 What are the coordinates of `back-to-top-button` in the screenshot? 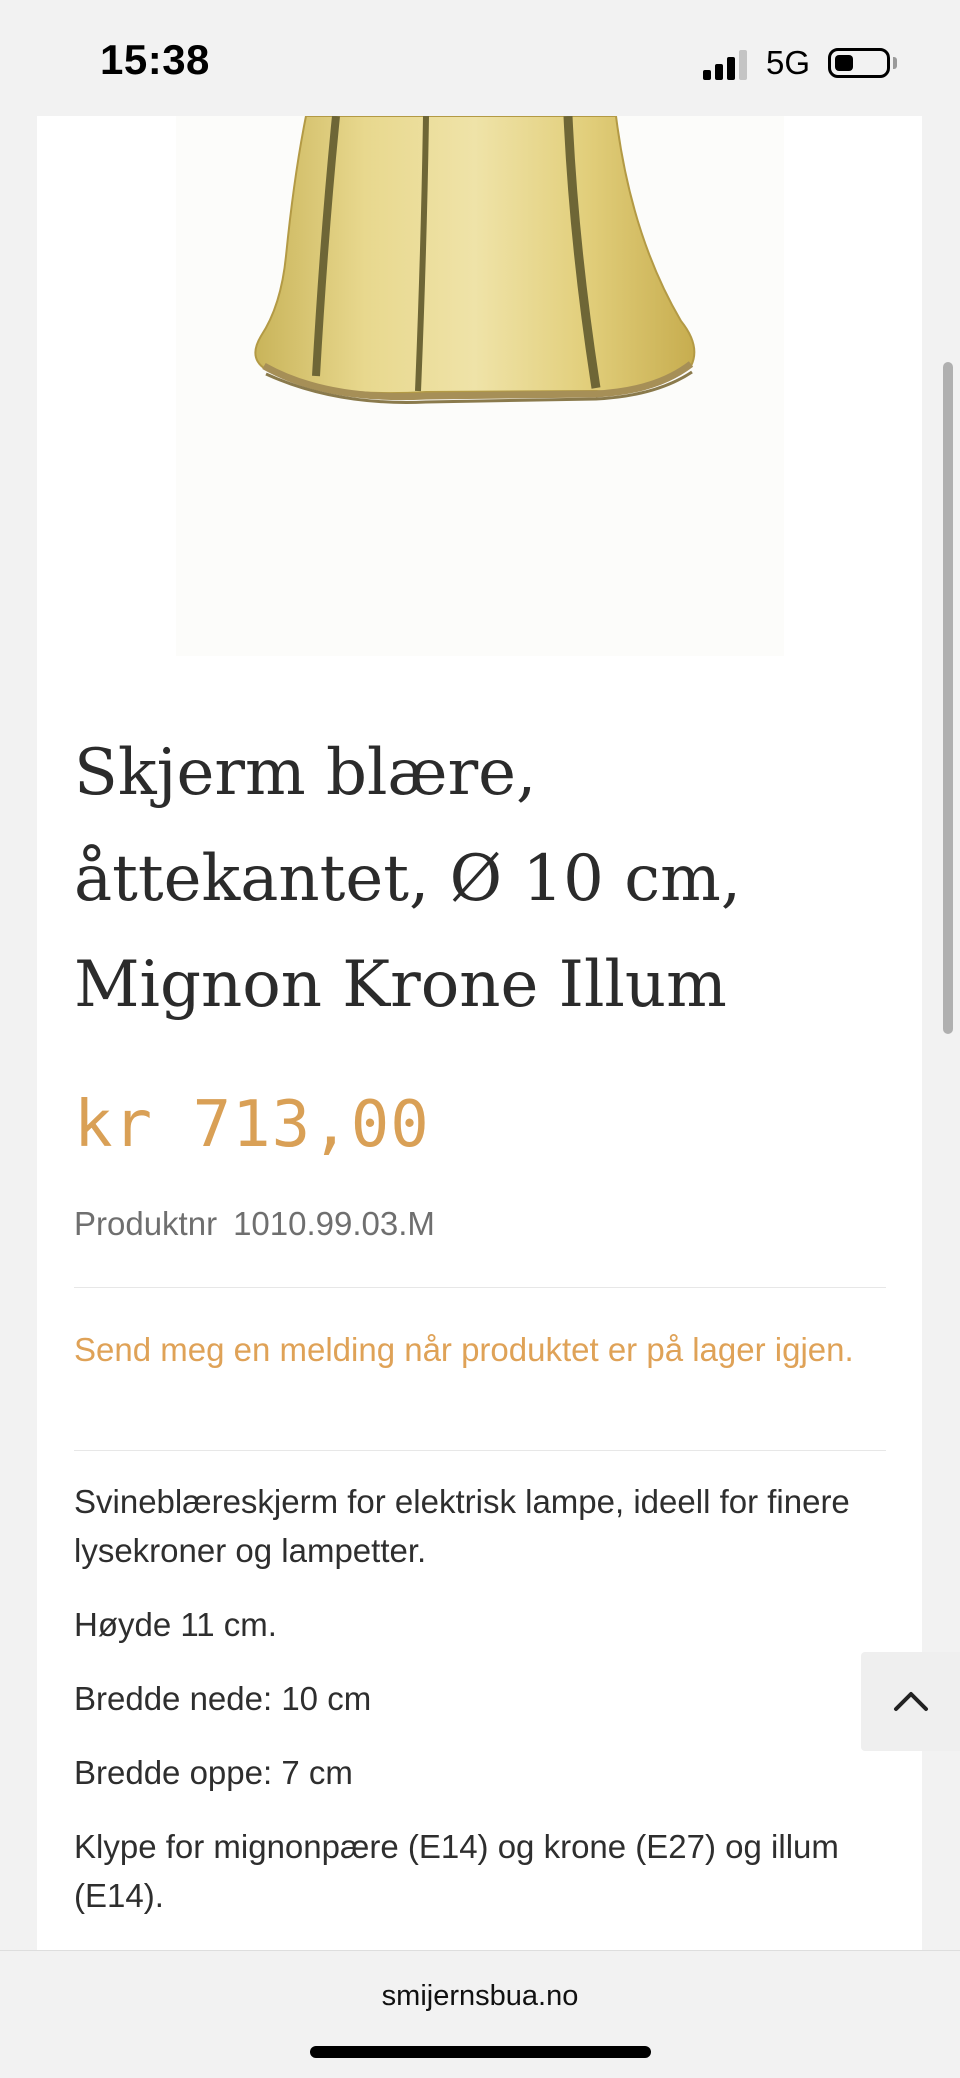 It's located at (910, 1701).